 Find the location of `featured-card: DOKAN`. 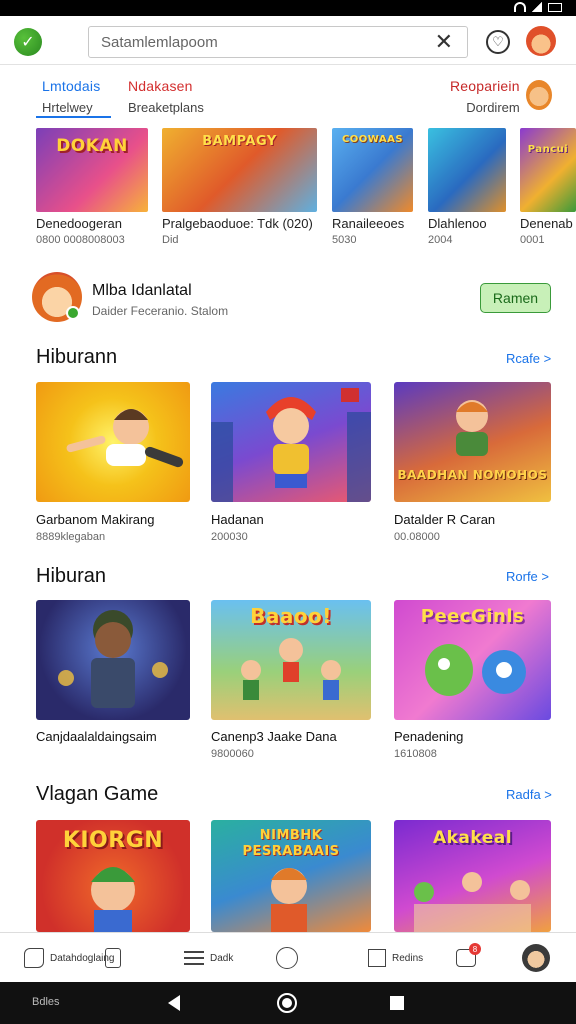

featured-card: DOKAN is located at coordinates (92, 170).